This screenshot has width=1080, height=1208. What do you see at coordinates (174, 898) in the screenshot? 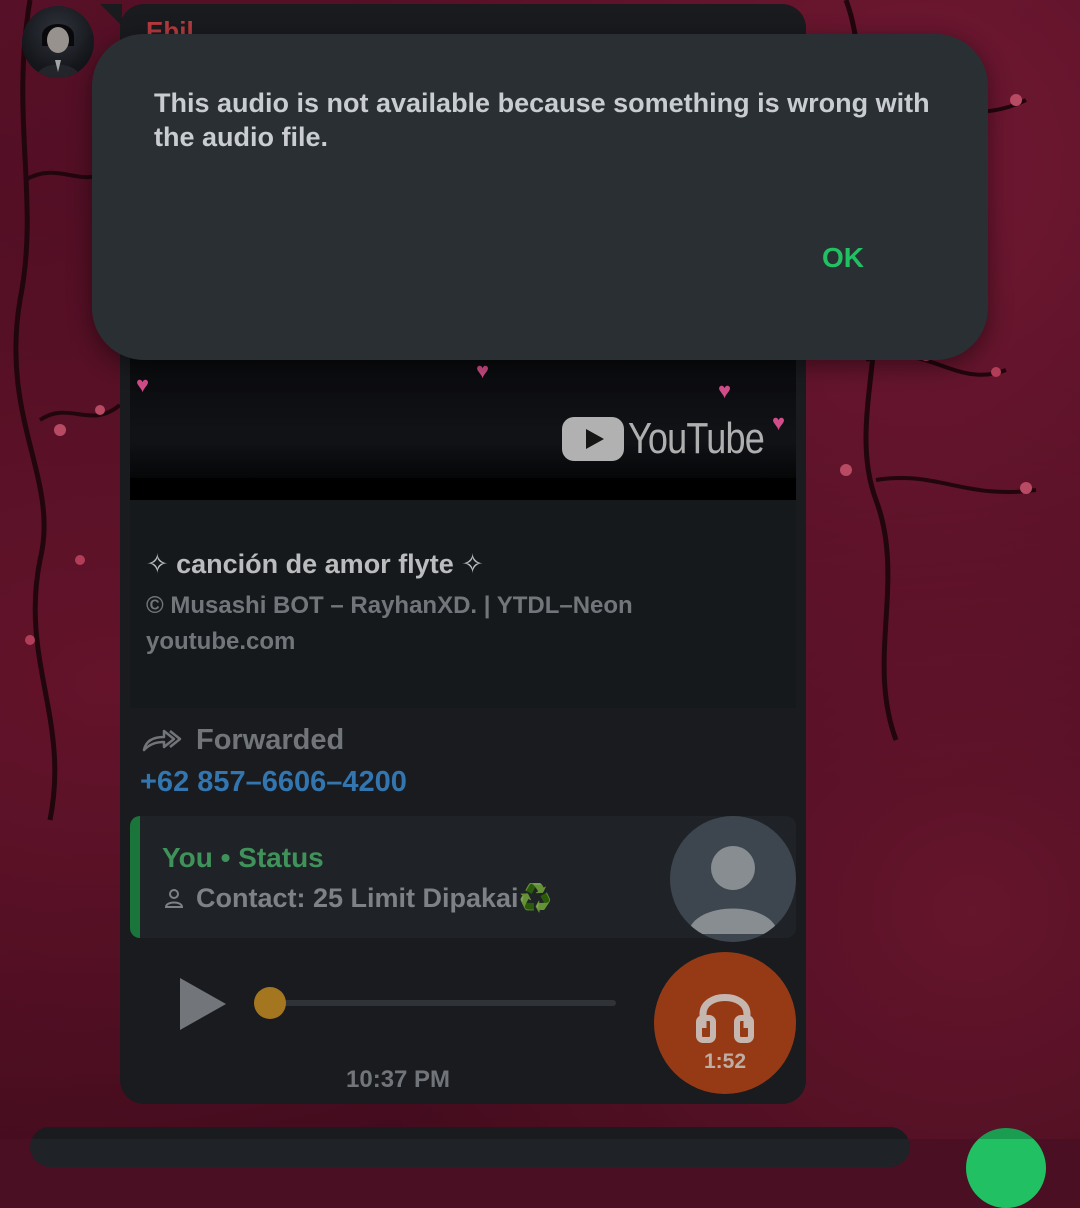
I see `person-icon` at bounding box center [174, 898].